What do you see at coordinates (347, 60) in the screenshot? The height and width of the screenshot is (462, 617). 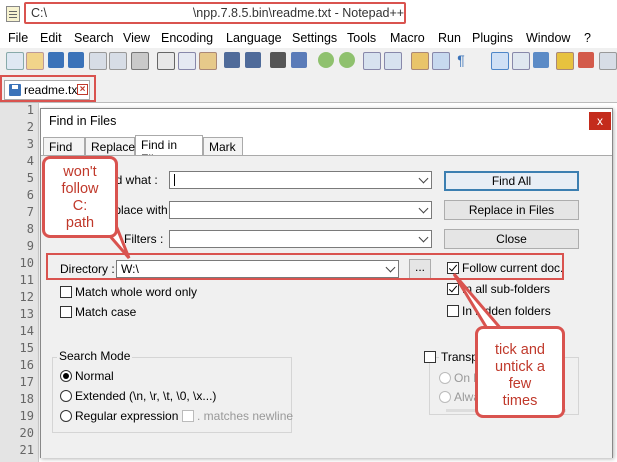 I see `zoom-out-icon` at bounding box center [347, 60].